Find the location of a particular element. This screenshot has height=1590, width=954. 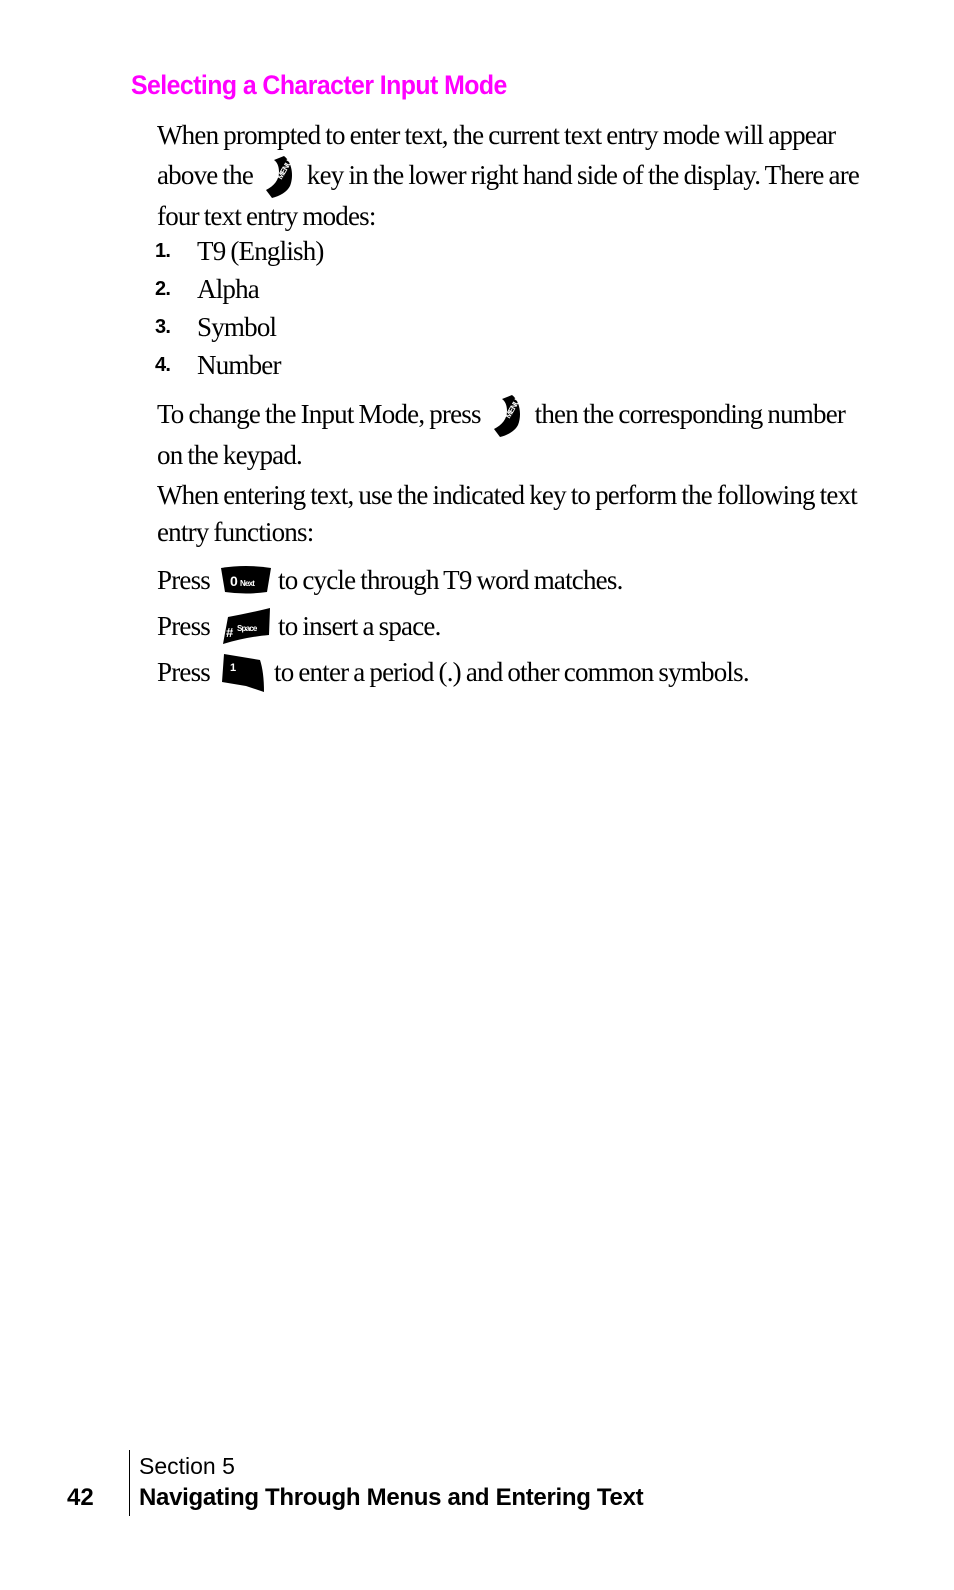

page-number: 42 is located at coordinates (80, 1497).